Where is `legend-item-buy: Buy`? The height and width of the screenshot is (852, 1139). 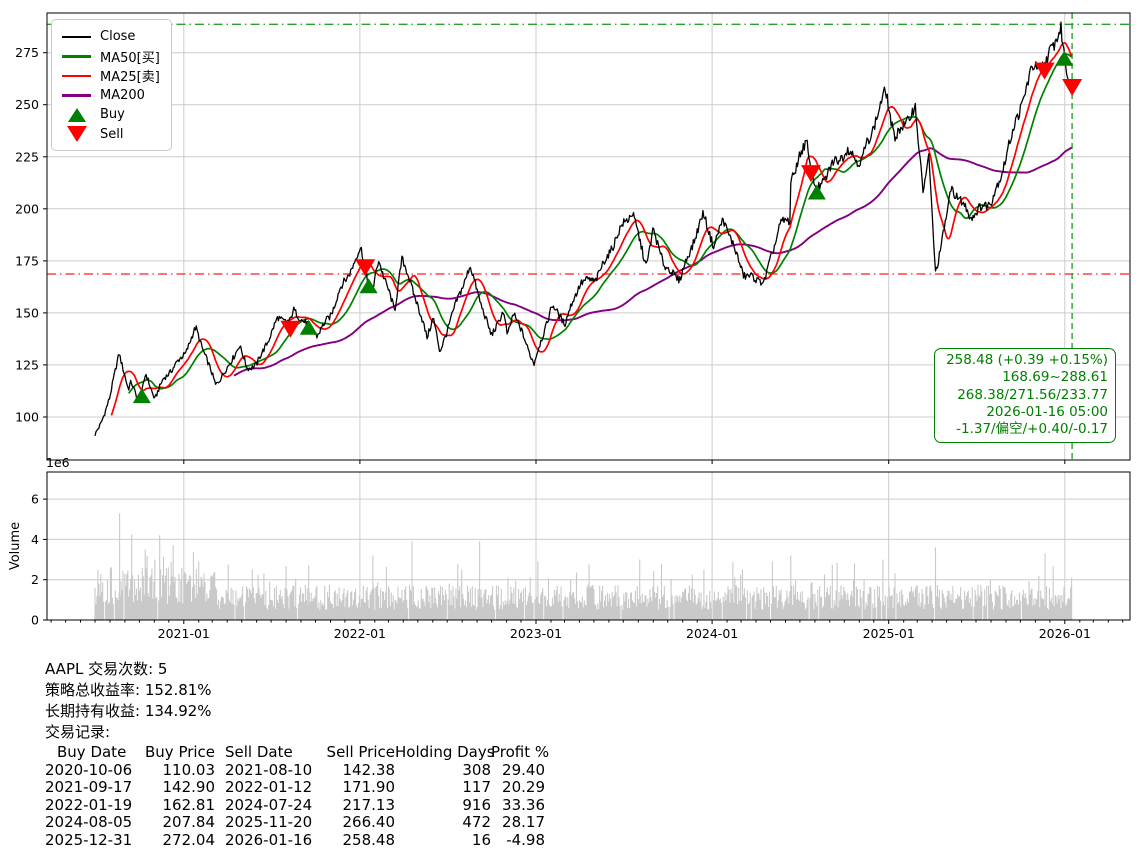 legend-item-buy: Buy is located at coordinates (111, 115).